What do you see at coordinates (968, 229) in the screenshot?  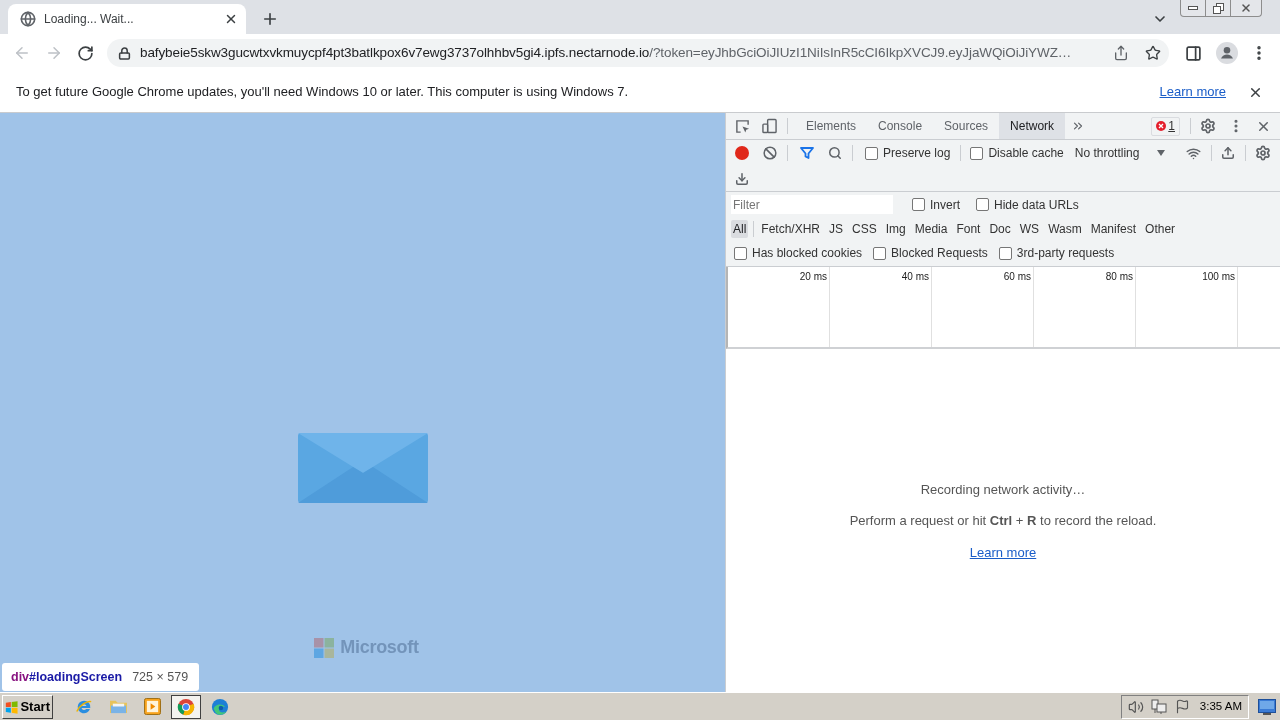 I see `type-filter: Font` at bounding box center [968, 229].